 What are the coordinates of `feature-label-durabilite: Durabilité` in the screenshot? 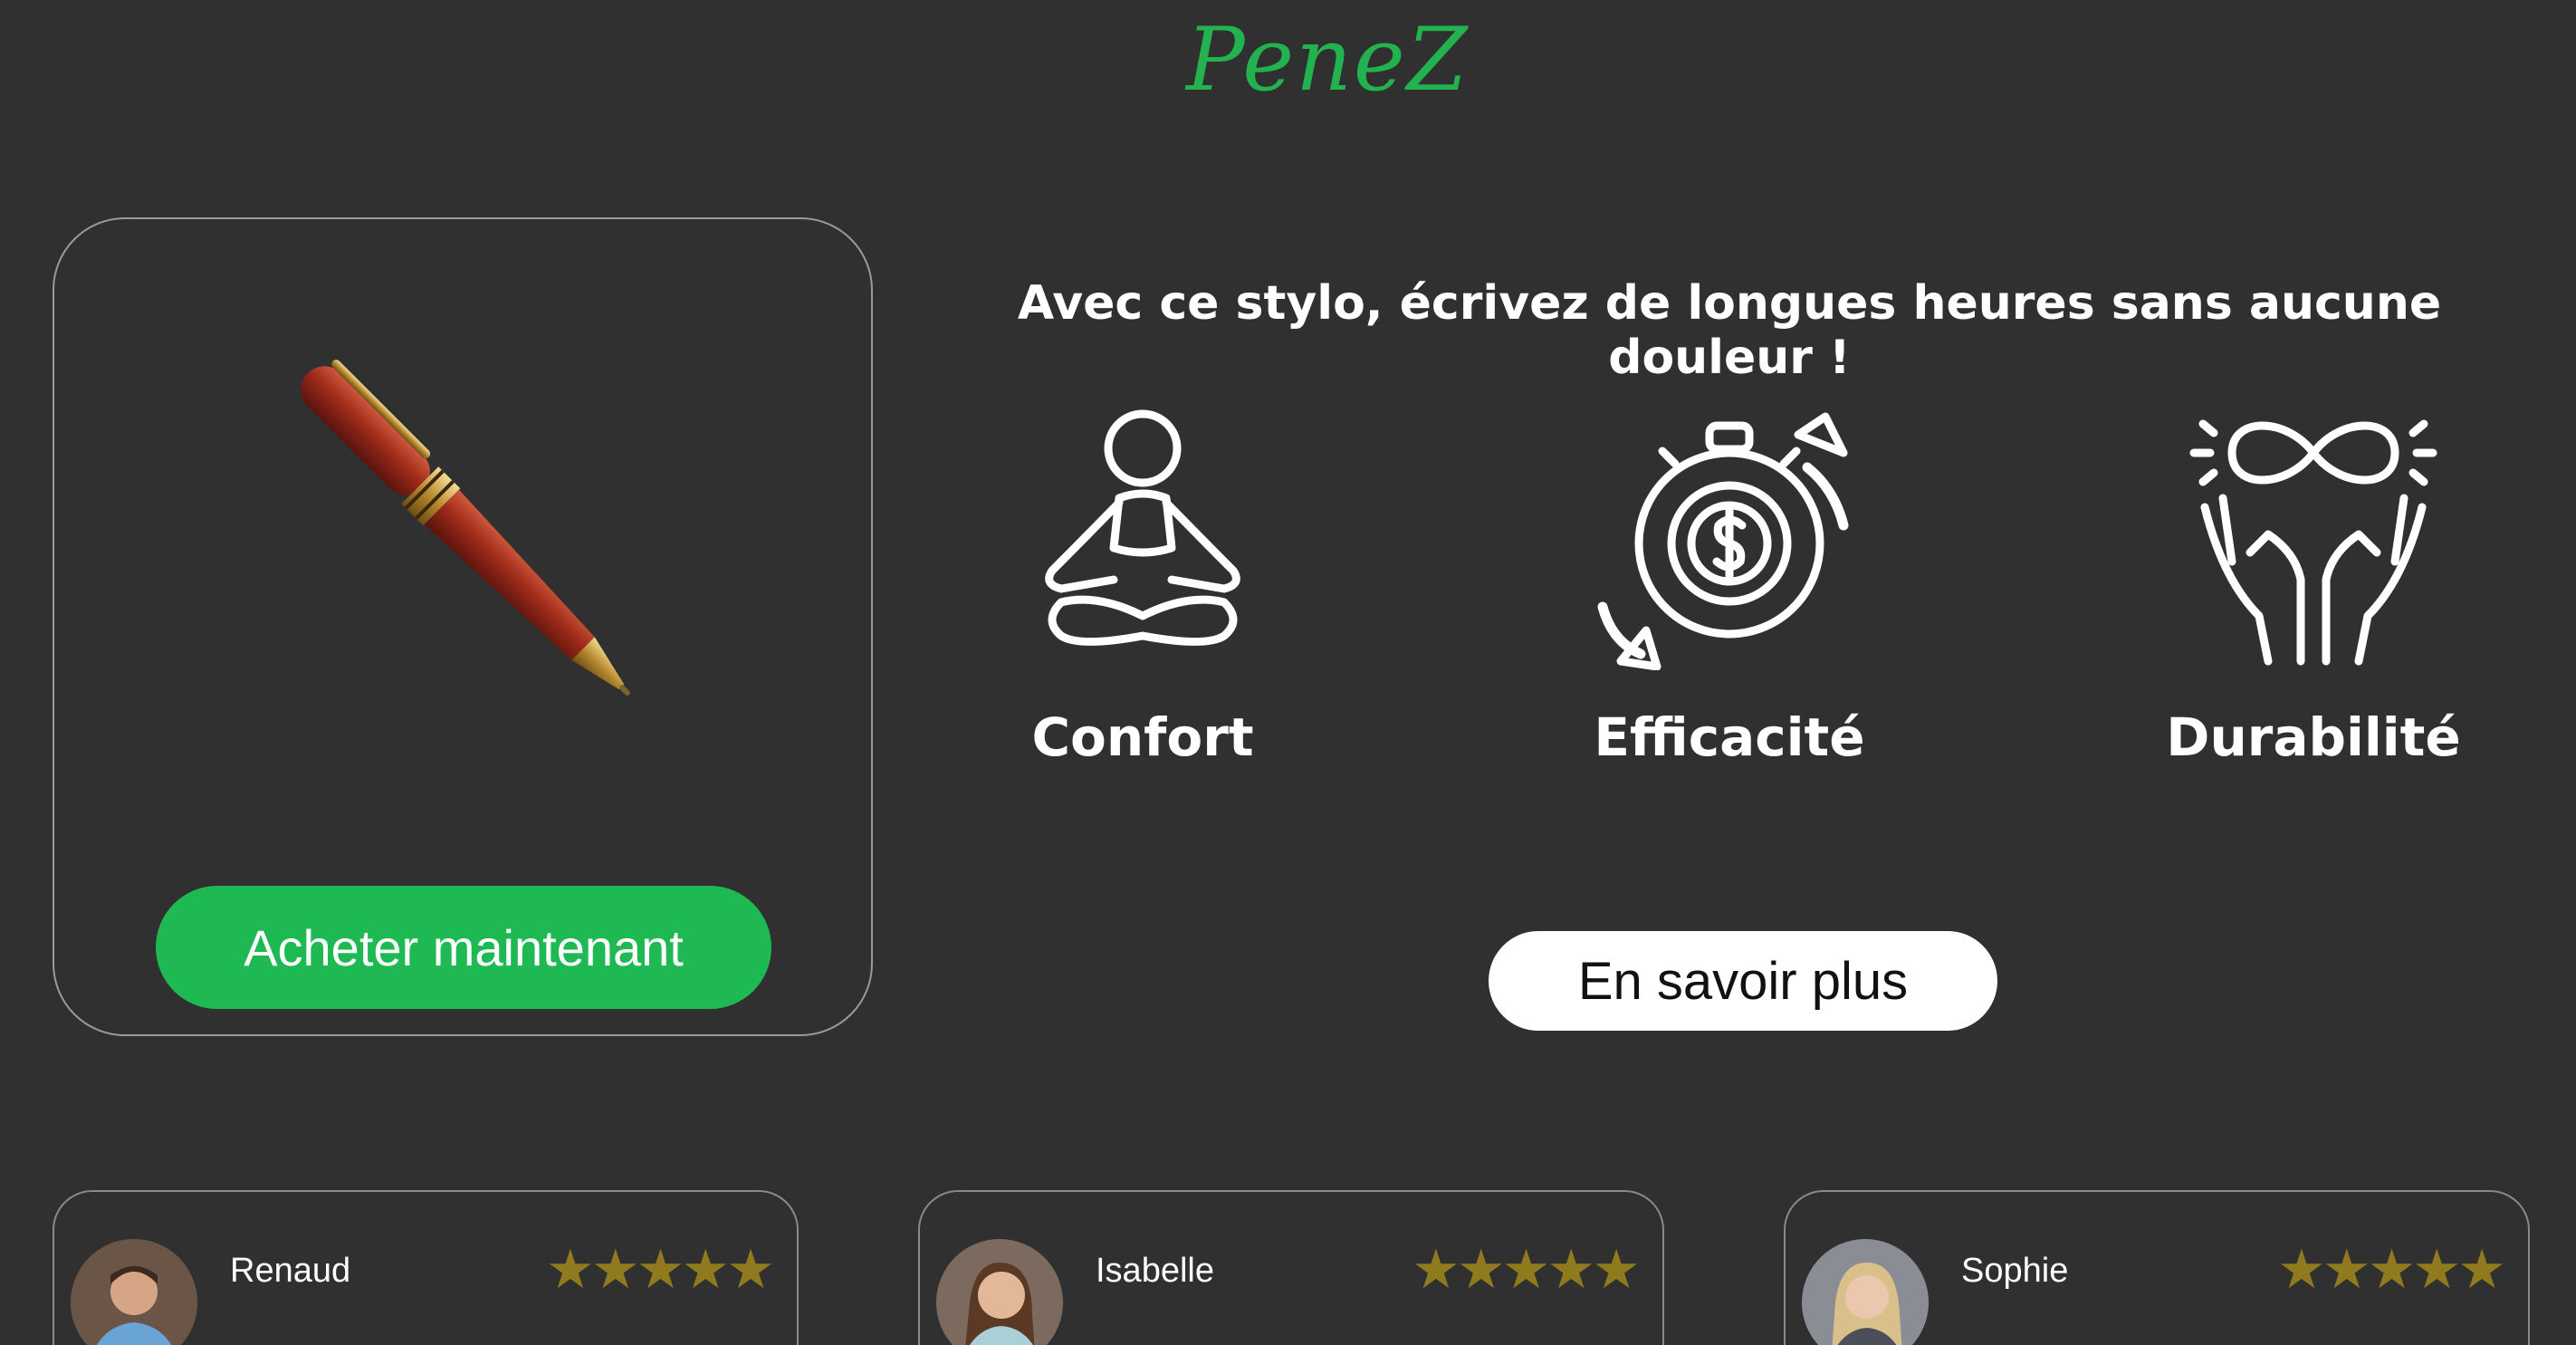 It's located at (2313, 737).